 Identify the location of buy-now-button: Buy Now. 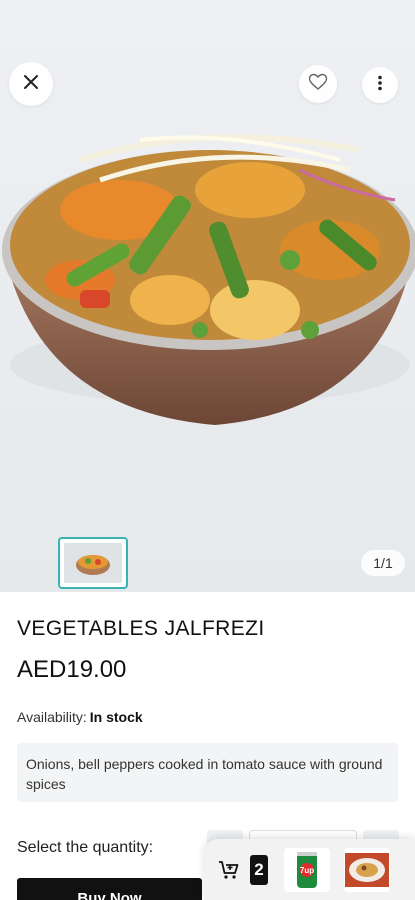
(109, 889).